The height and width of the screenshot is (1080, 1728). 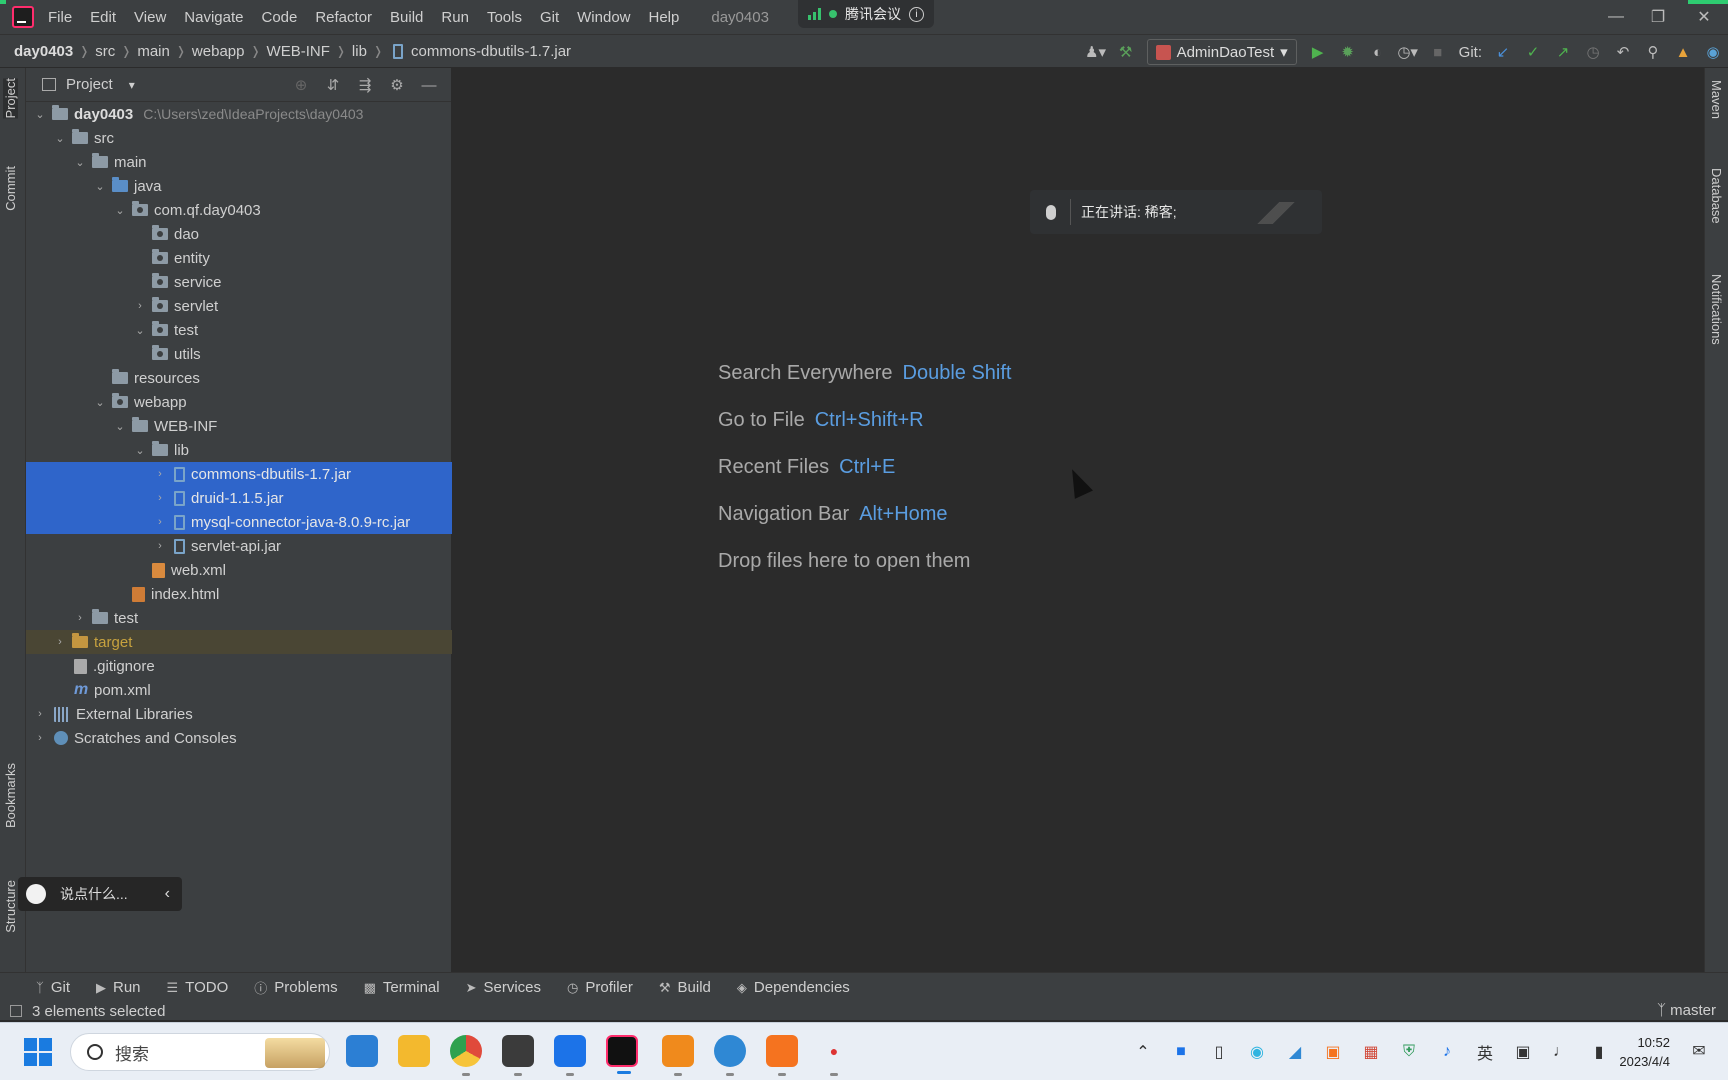 What do you see at coordinates (1644, 1052) in the screenshot?
I see `taskbar-clock: 10:52 2023/4/4` at bounding box center [1644, 1052].